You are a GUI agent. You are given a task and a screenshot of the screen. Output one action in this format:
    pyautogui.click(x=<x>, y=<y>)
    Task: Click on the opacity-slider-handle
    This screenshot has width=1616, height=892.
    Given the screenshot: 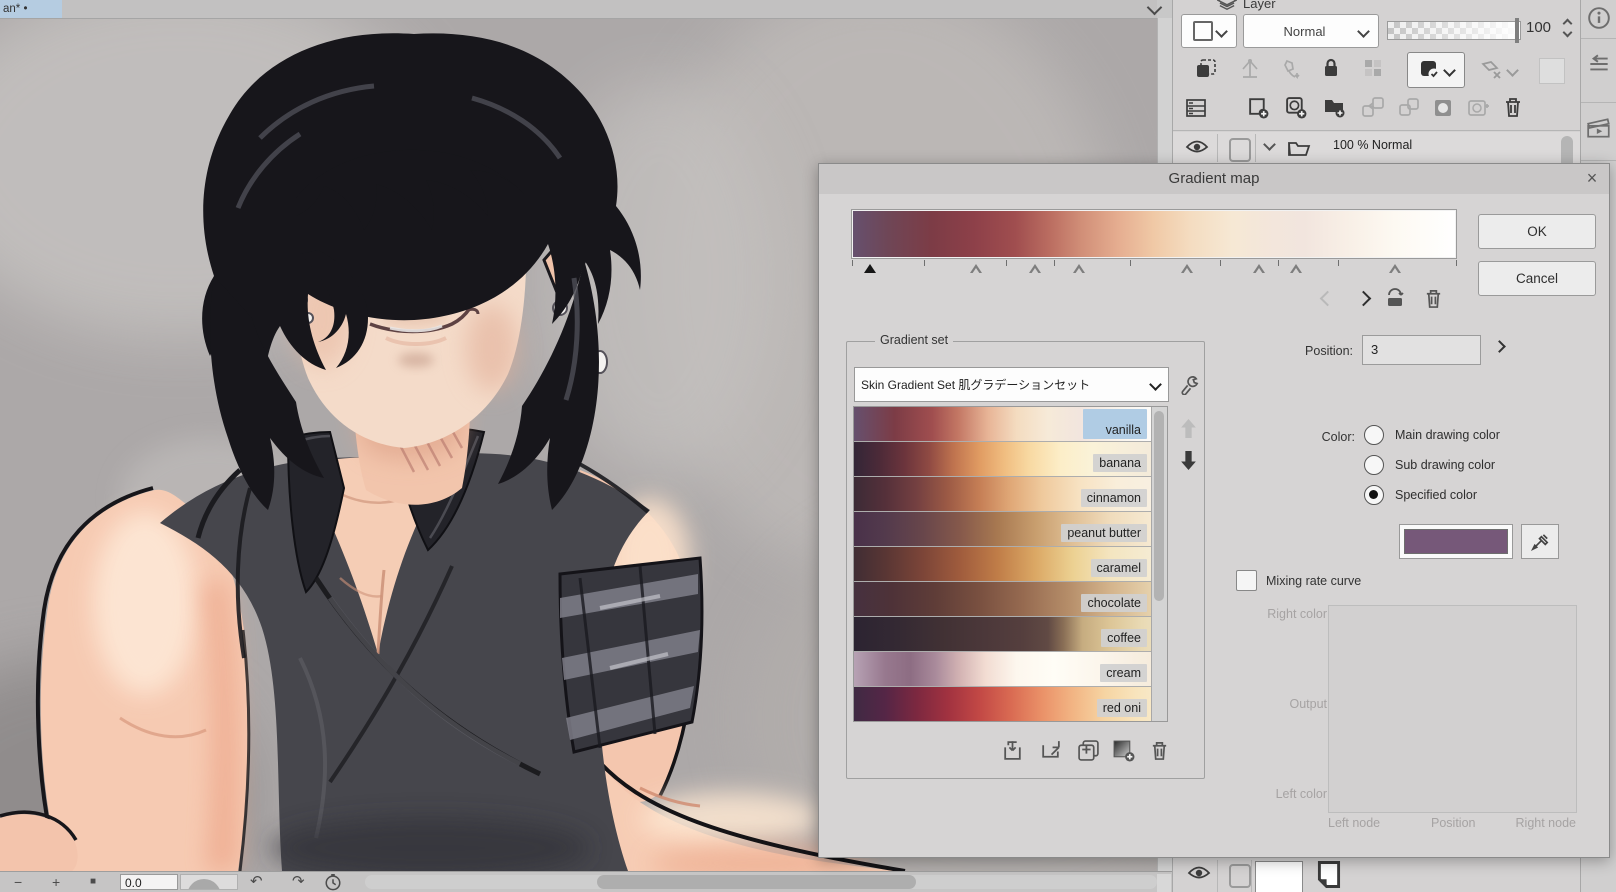 What is the action you would take?
    pyautogui.click(x=1517, y=30)
    